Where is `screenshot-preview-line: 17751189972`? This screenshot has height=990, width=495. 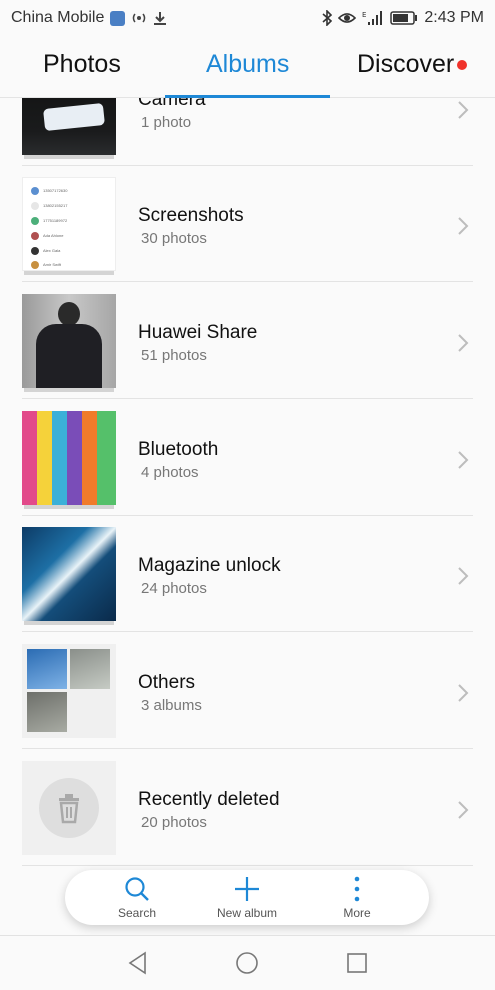 screenshot-preview-line: 17751189972 is located at coordinates (55, 220).